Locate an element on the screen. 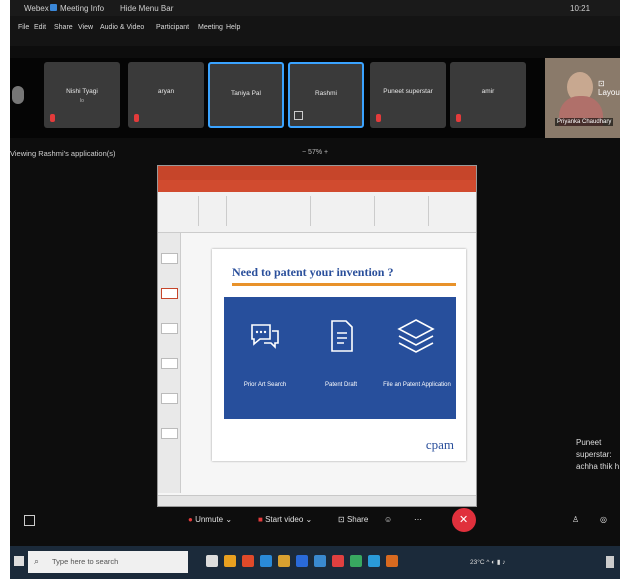 The image size is (627, 579). ppt-ribbon-tabs is located at coordinates (317, 186).